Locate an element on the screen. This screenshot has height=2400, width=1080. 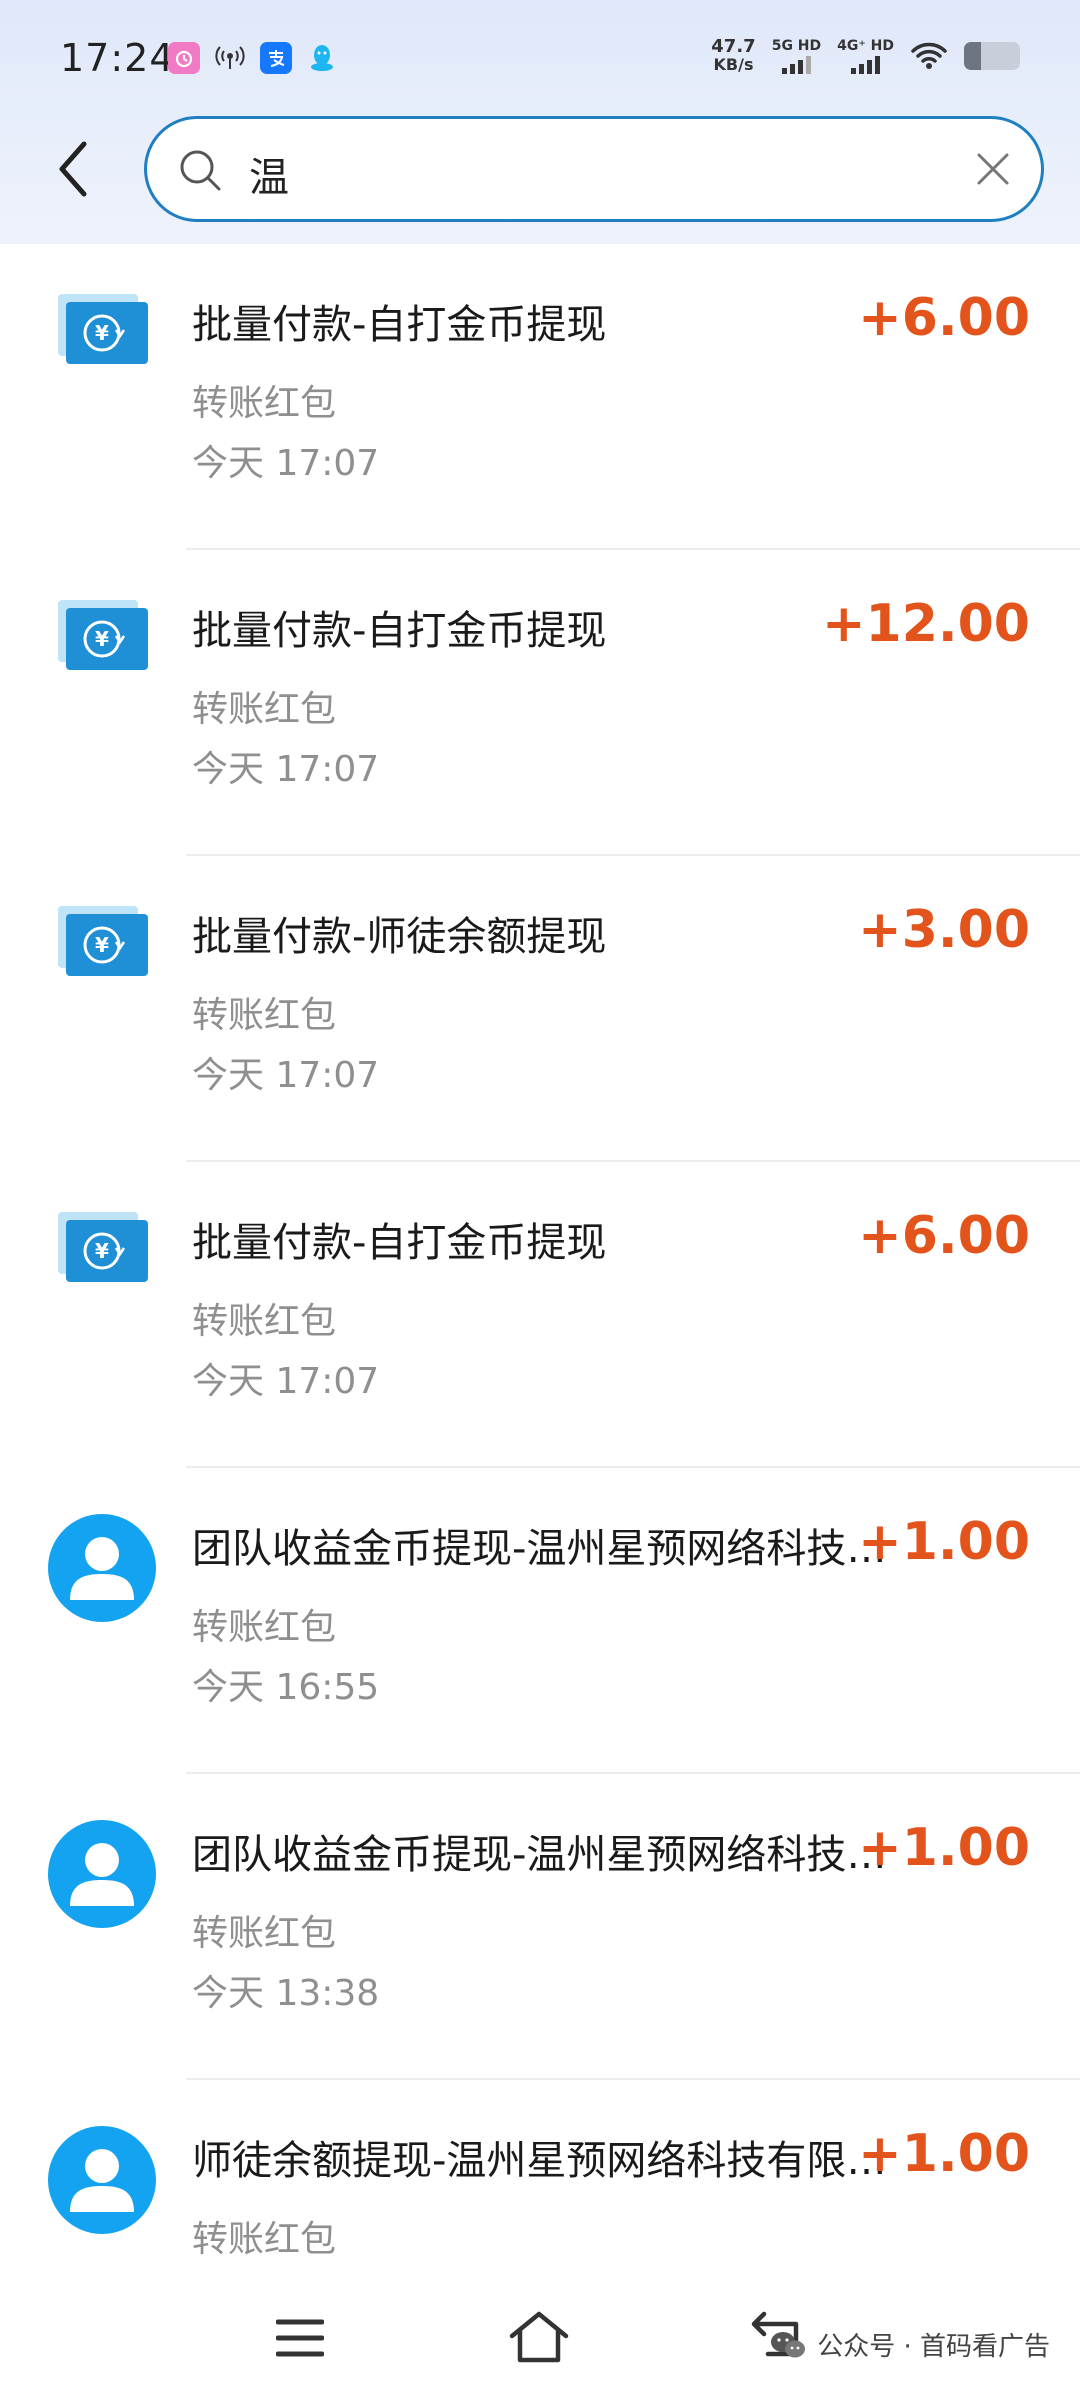
wifi-icon is located at coordinates (929, 55).